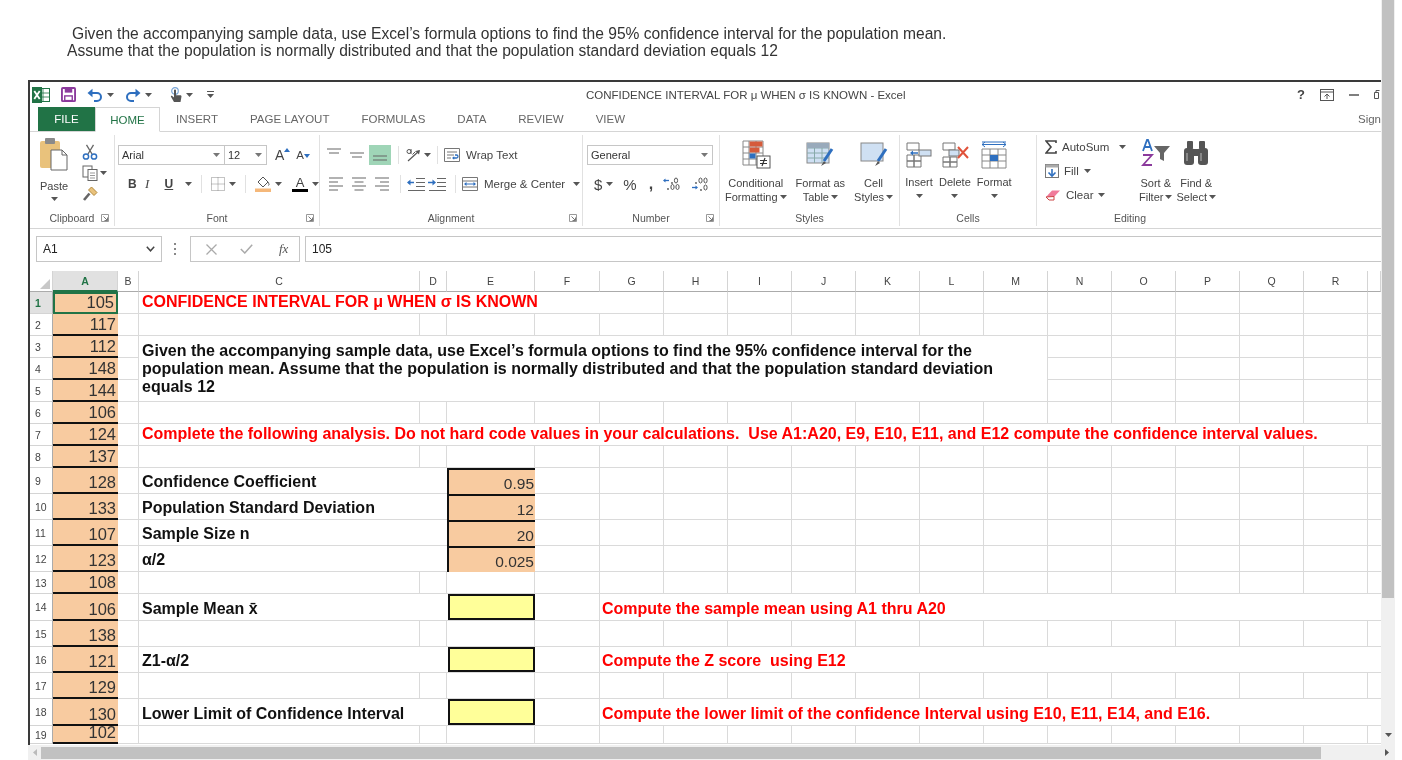  Describe the element at coordinates (54, 173) in the screenshot. I see `paste-button: Paste` at that location.